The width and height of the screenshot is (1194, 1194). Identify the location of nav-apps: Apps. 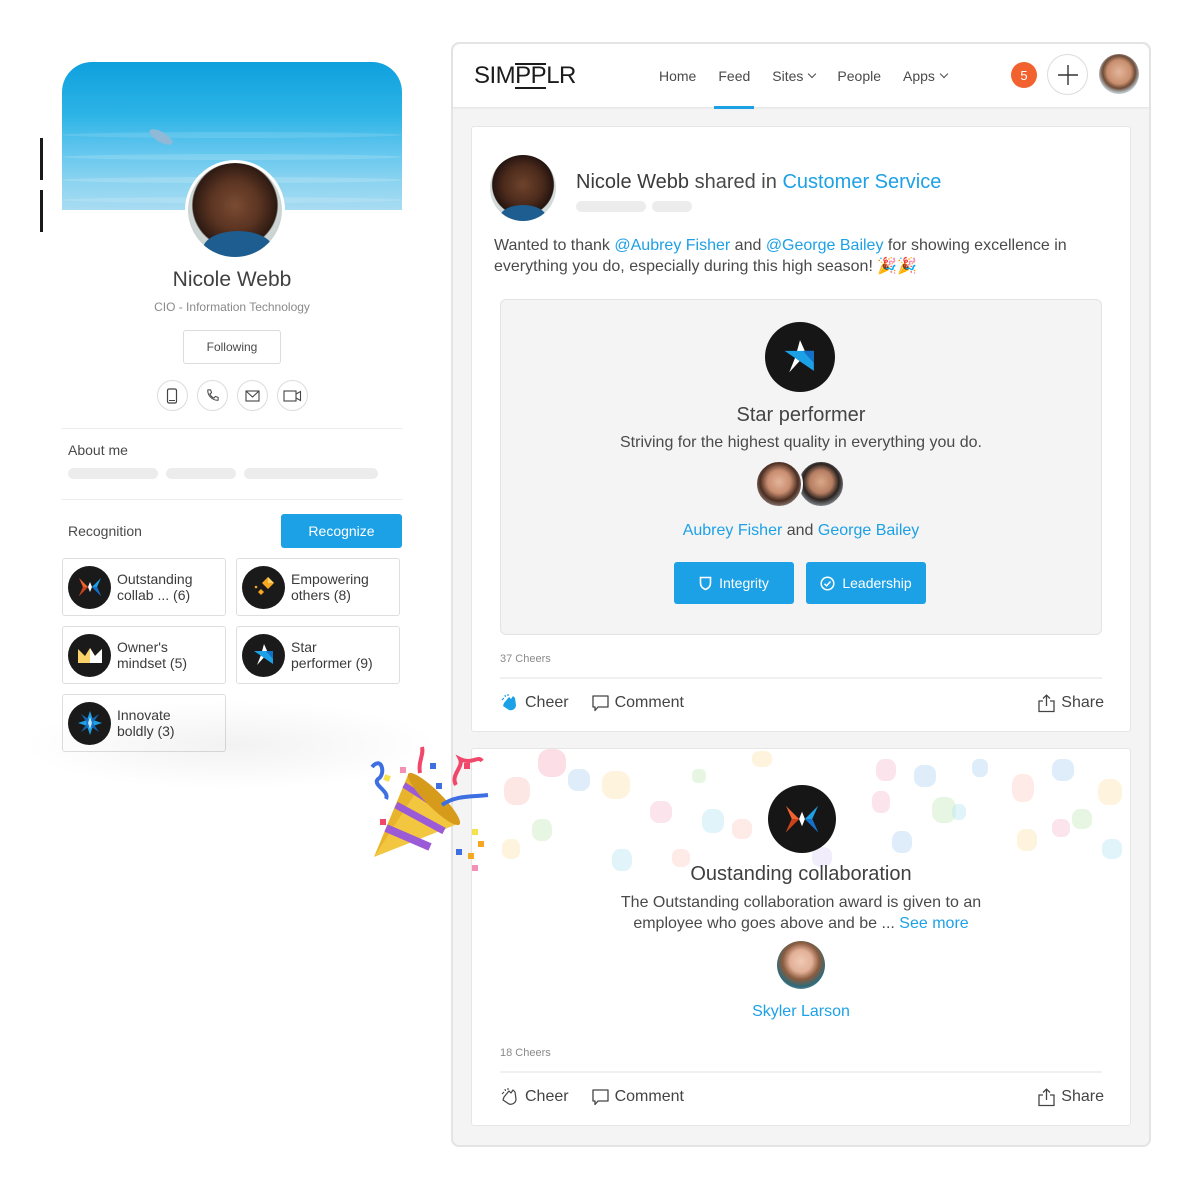
(926, 76).